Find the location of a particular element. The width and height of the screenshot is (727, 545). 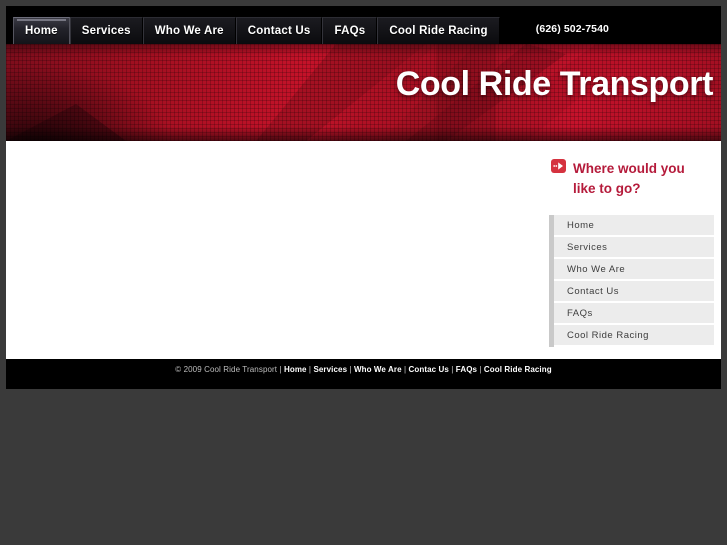

sidebar-heading-line2: like to go? is located at coordinates (607, 188).